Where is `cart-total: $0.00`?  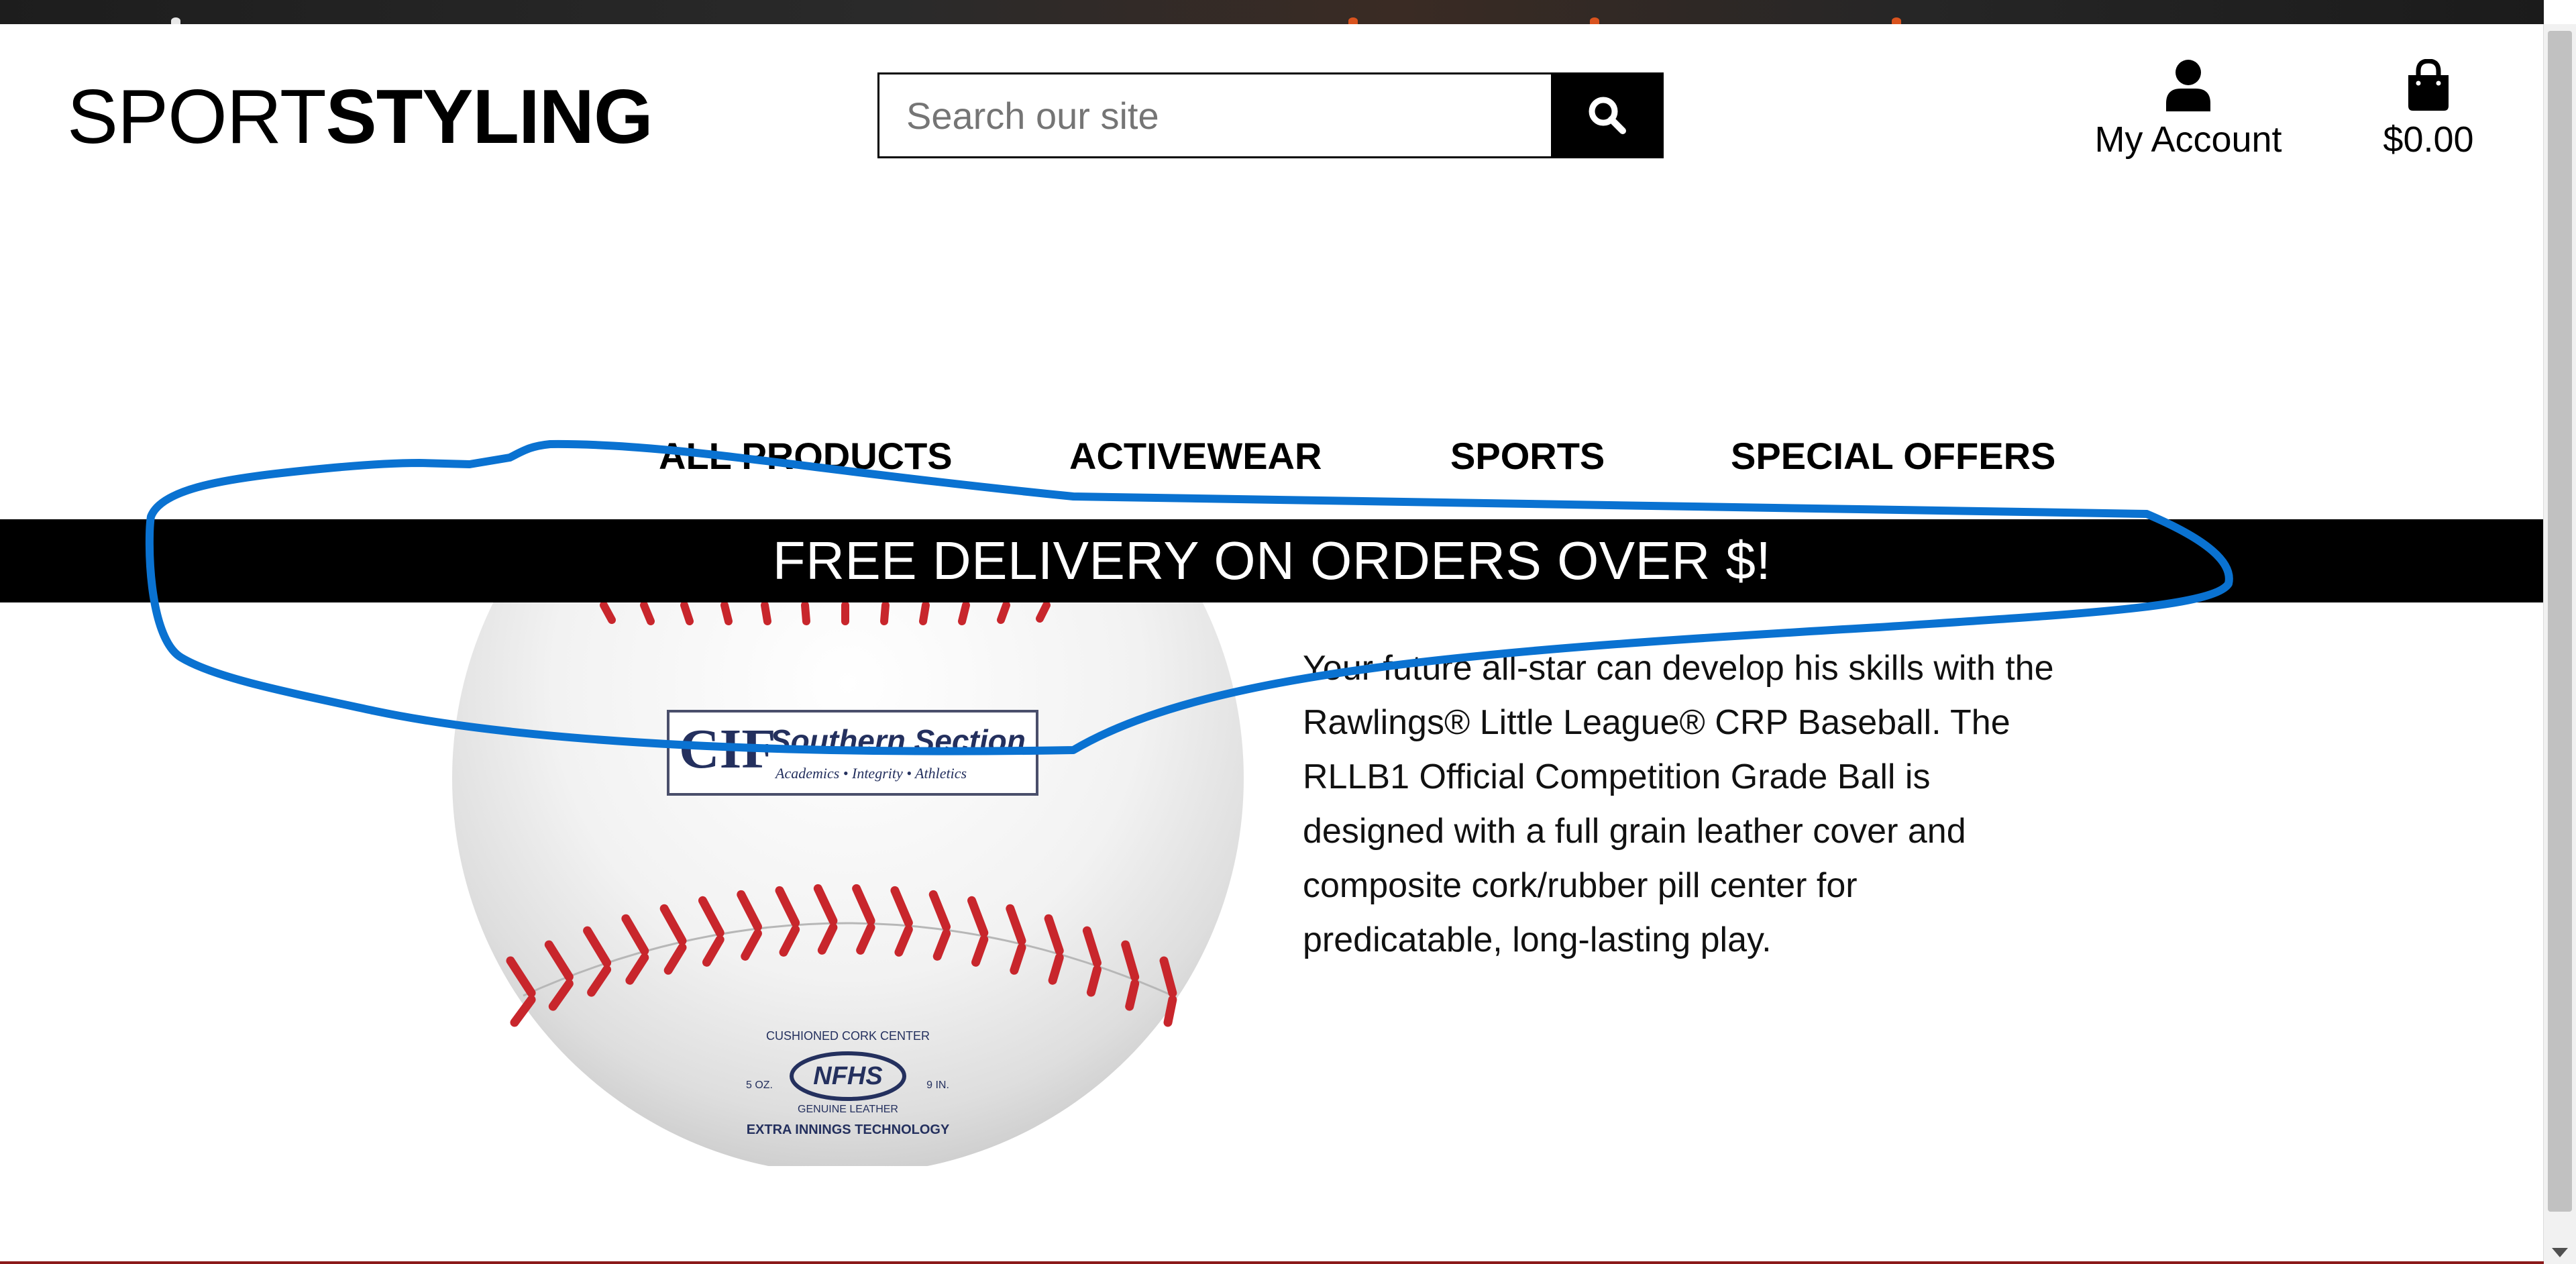
cart-total: $0.00 is located at coordinates (2428, 139).